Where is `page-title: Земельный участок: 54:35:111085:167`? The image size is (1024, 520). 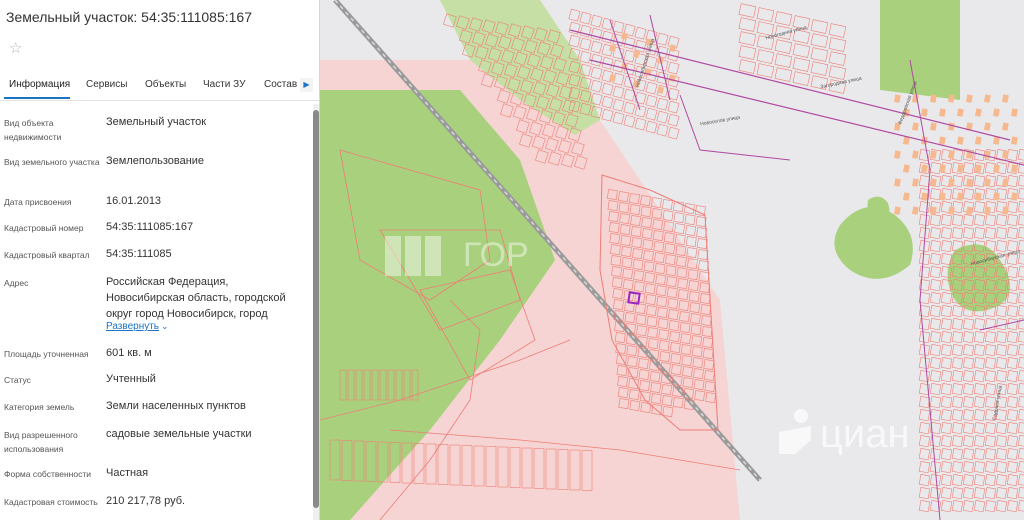 page-title: Земельный участок: 54:35:111085:167 is located at coordinates (129, 17).